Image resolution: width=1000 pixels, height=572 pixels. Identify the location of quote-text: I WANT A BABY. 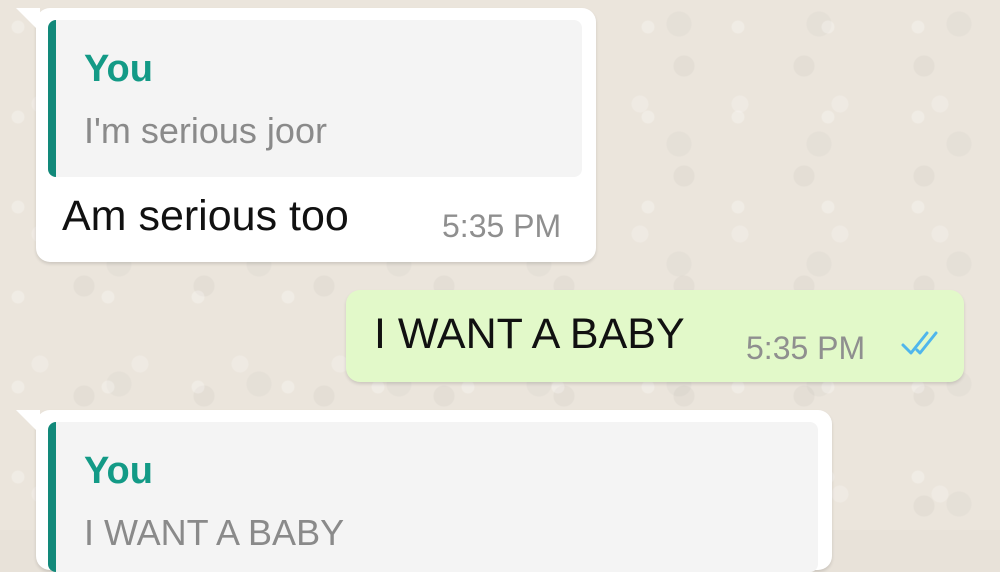
(214, 532).